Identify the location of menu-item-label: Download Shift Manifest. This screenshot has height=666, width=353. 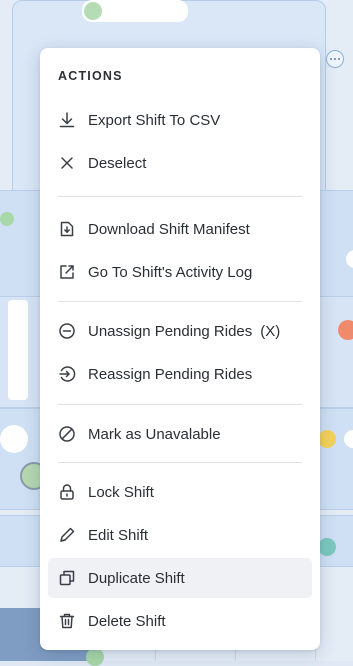
(169, 229).